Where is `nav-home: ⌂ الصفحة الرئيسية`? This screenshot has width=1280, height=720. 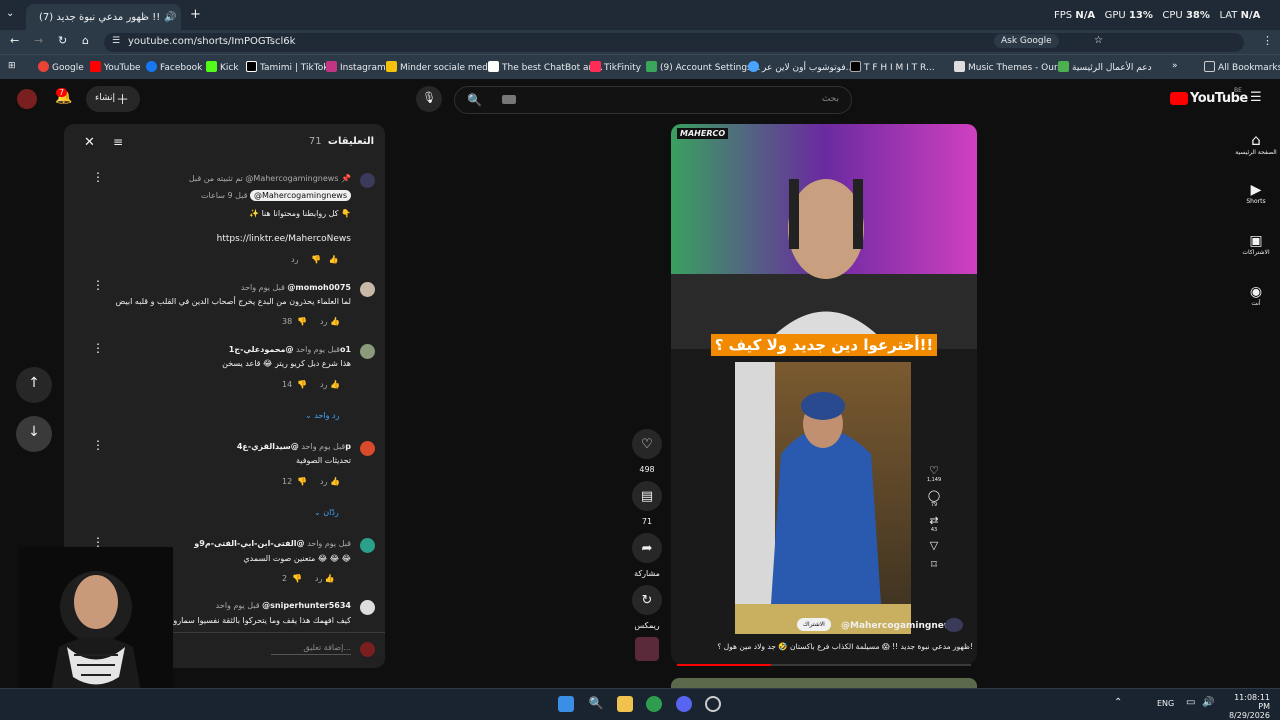 nav-home: ⌂ الصفحة الرئيسية is located at coordinates (1256, 143).